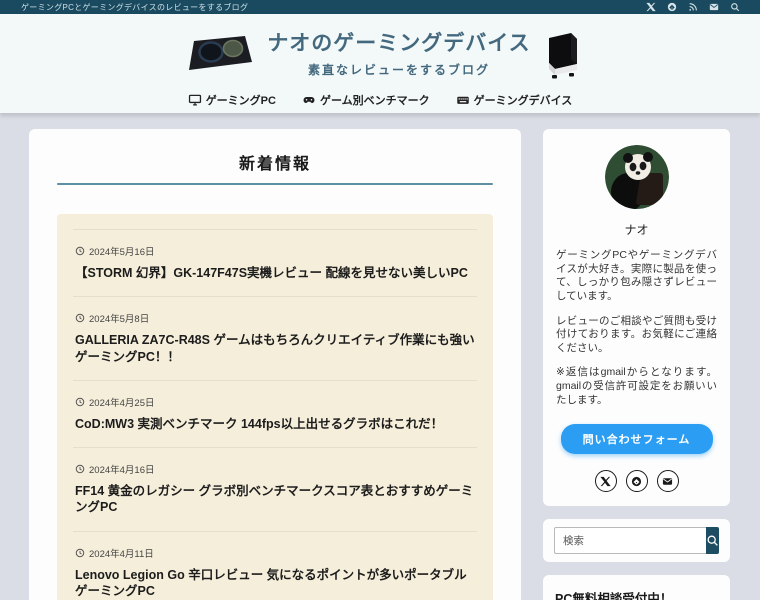  I want to click on article-date-text: 2024年4月11日, so click(121, 554).